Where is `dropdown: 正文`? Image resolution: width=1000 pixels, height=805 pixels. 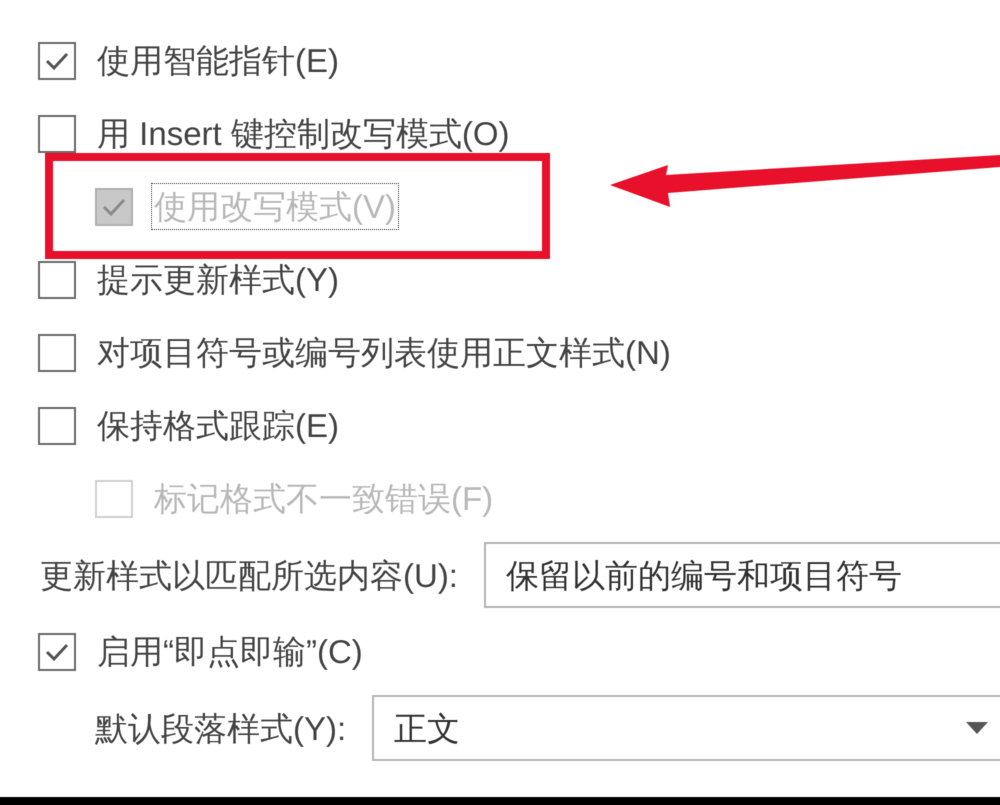
dropdown: 正文 is located at coordinates (686, 728).